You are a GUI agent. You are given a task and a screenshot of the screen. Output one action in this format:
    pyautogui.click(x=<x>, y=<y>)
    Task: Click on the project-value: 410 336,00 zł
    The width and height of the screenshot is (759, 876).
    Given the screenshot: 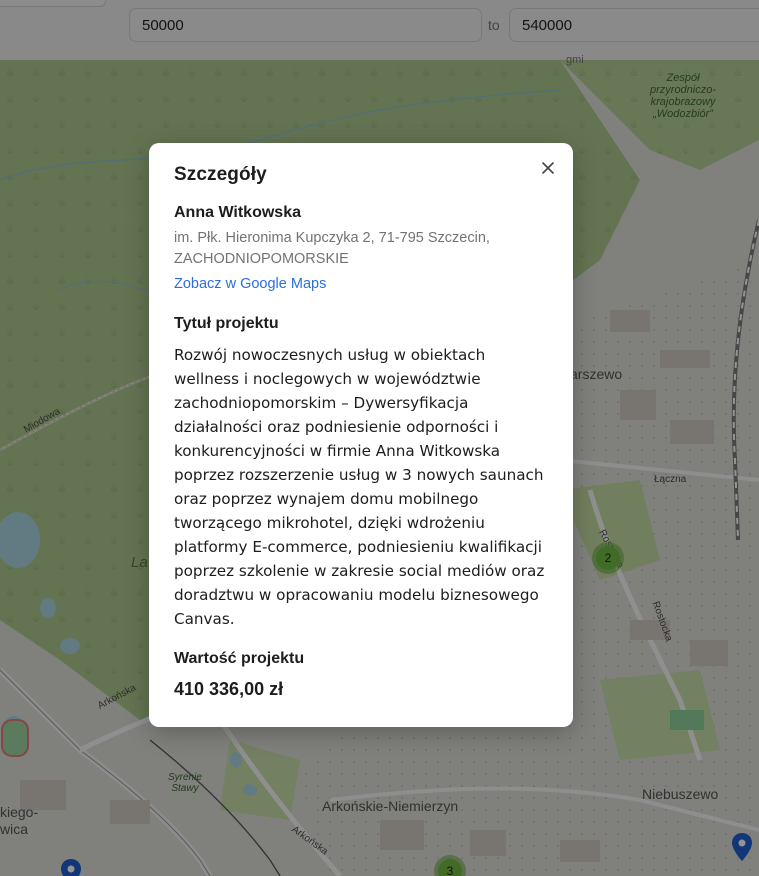 What is the action you would take?
    pyautogui.click(x=229, y=689)
    